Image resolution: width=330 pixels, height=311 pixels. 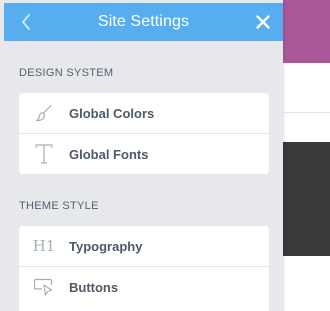 I want to click on menu-item-global-colors: Global Colors, so click(x=144, y=113).